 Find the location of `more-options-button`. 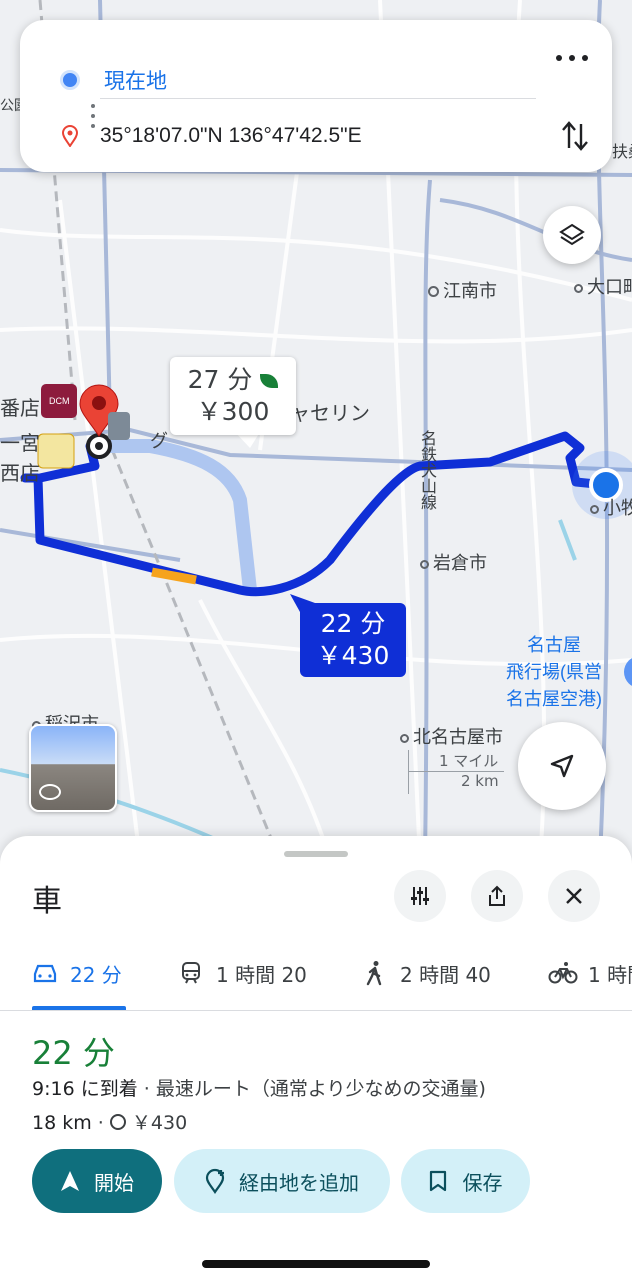

more-options-button is located at coordinates (572, 58).